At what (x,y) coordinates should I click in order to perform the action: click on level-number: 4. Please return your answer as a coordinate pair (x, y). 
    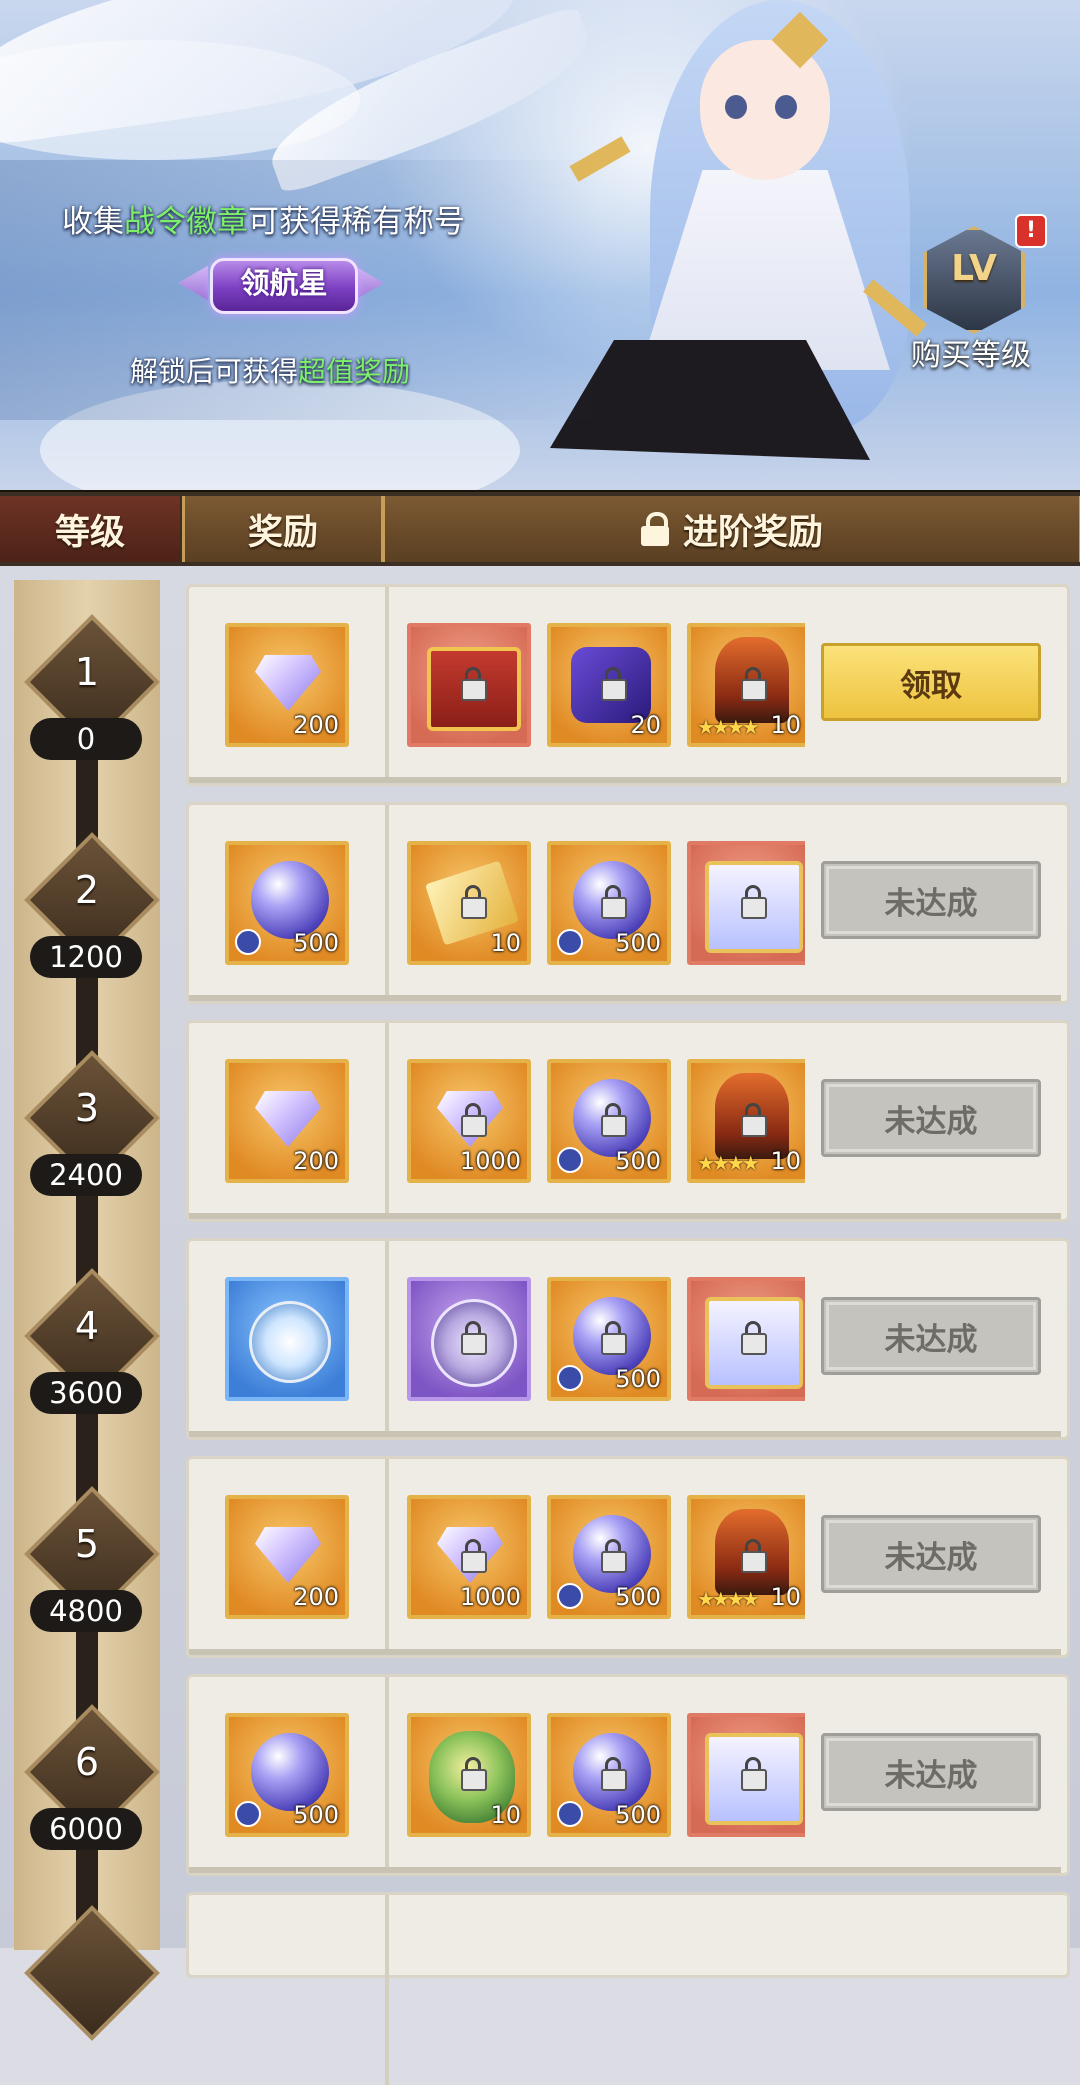
    Looking at the image, I should click on (87, 1326).